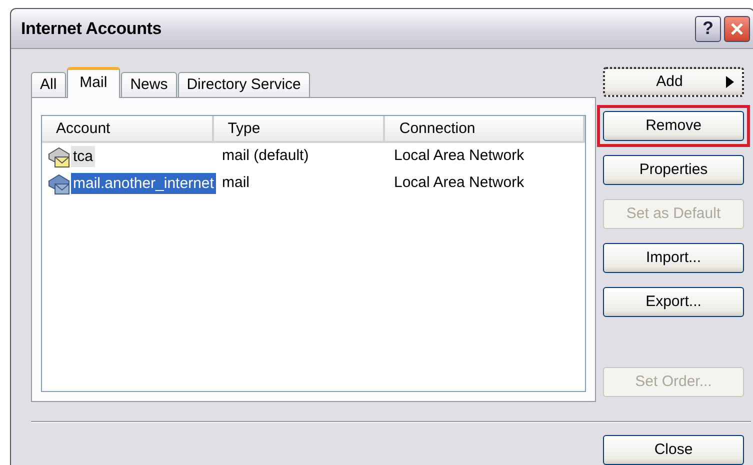  What do you see at coordinates (128, 128) in the screenshot?
I see `column-header: Account` at bounding box center [128, 128].